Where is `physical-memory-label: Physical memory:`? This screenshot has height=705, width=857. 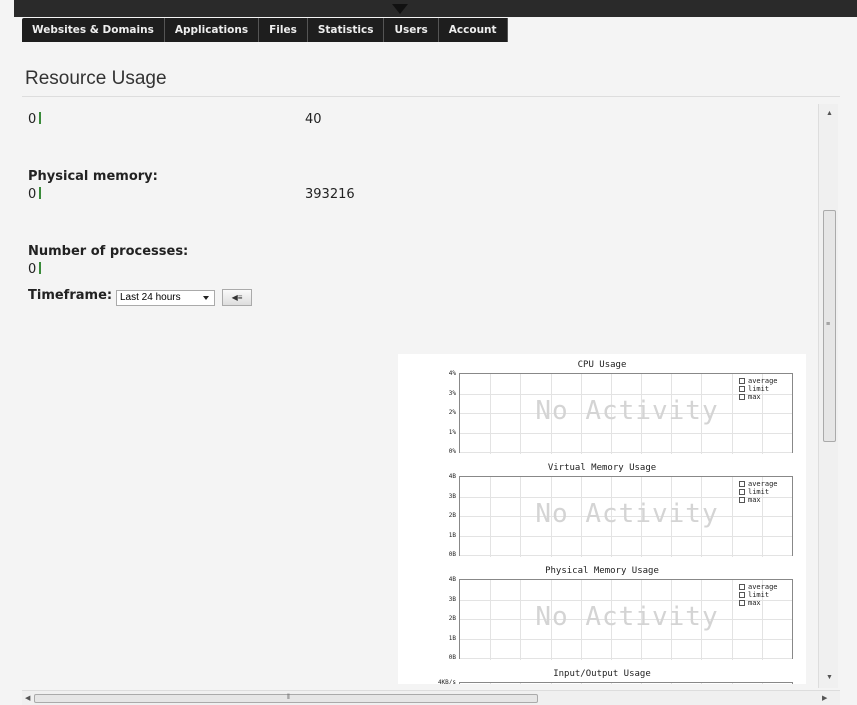
physical-memory-label: Physical memory: is located at coordinates (93, 176).